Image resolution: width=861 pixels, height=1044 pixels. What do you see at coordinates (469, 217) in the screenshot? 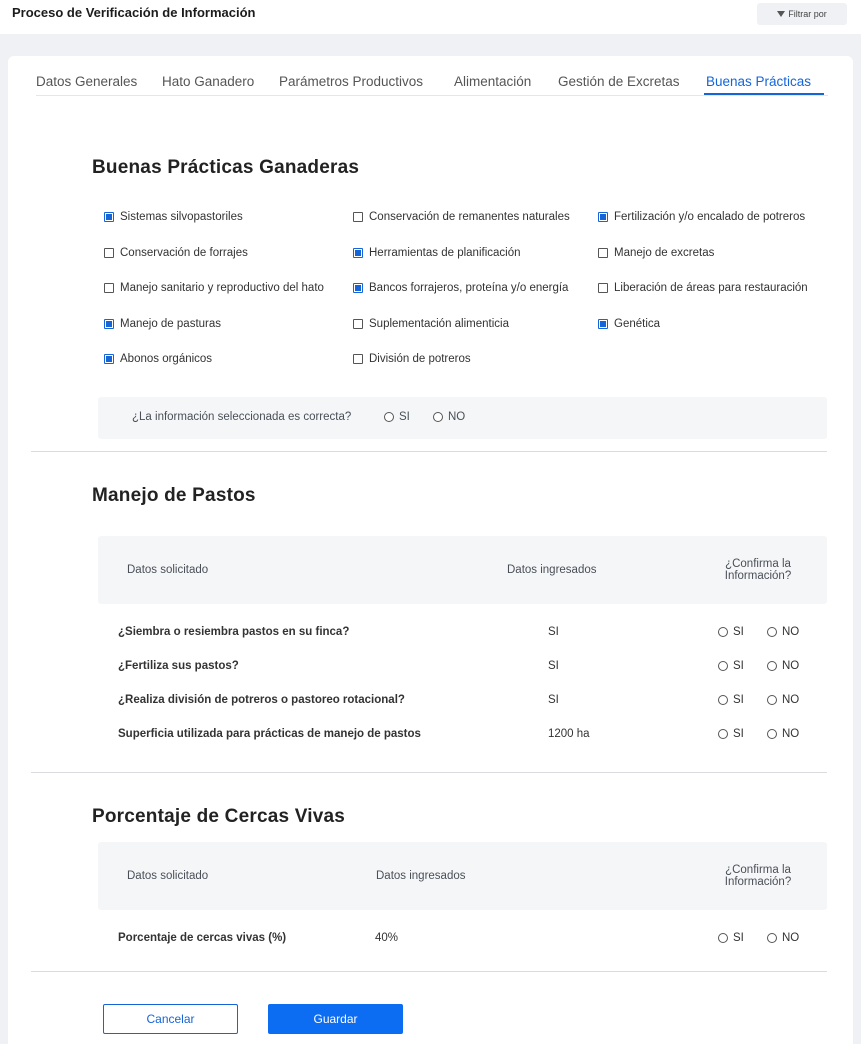
I see `practice-label: Conservación de remanentes naturales` at bounding box center [469, 217].